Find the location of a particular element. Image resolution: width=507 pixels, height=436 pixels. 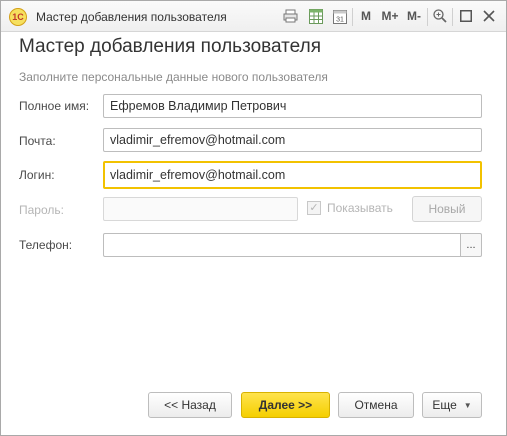

login-label: Логин: is located at coordinates (37, 175).